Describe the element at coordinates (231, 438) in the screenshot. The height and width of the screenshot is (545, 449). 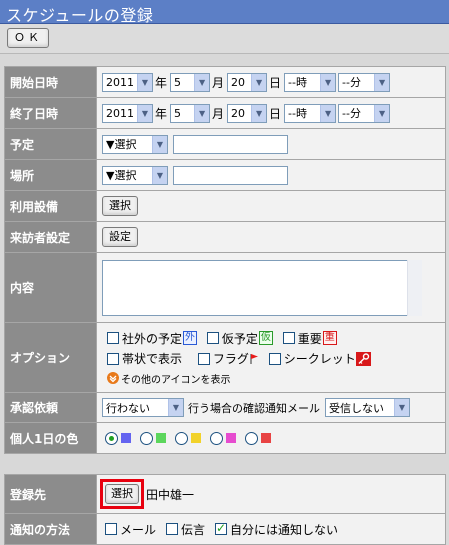
I see `color-swatch-pink` at that location.